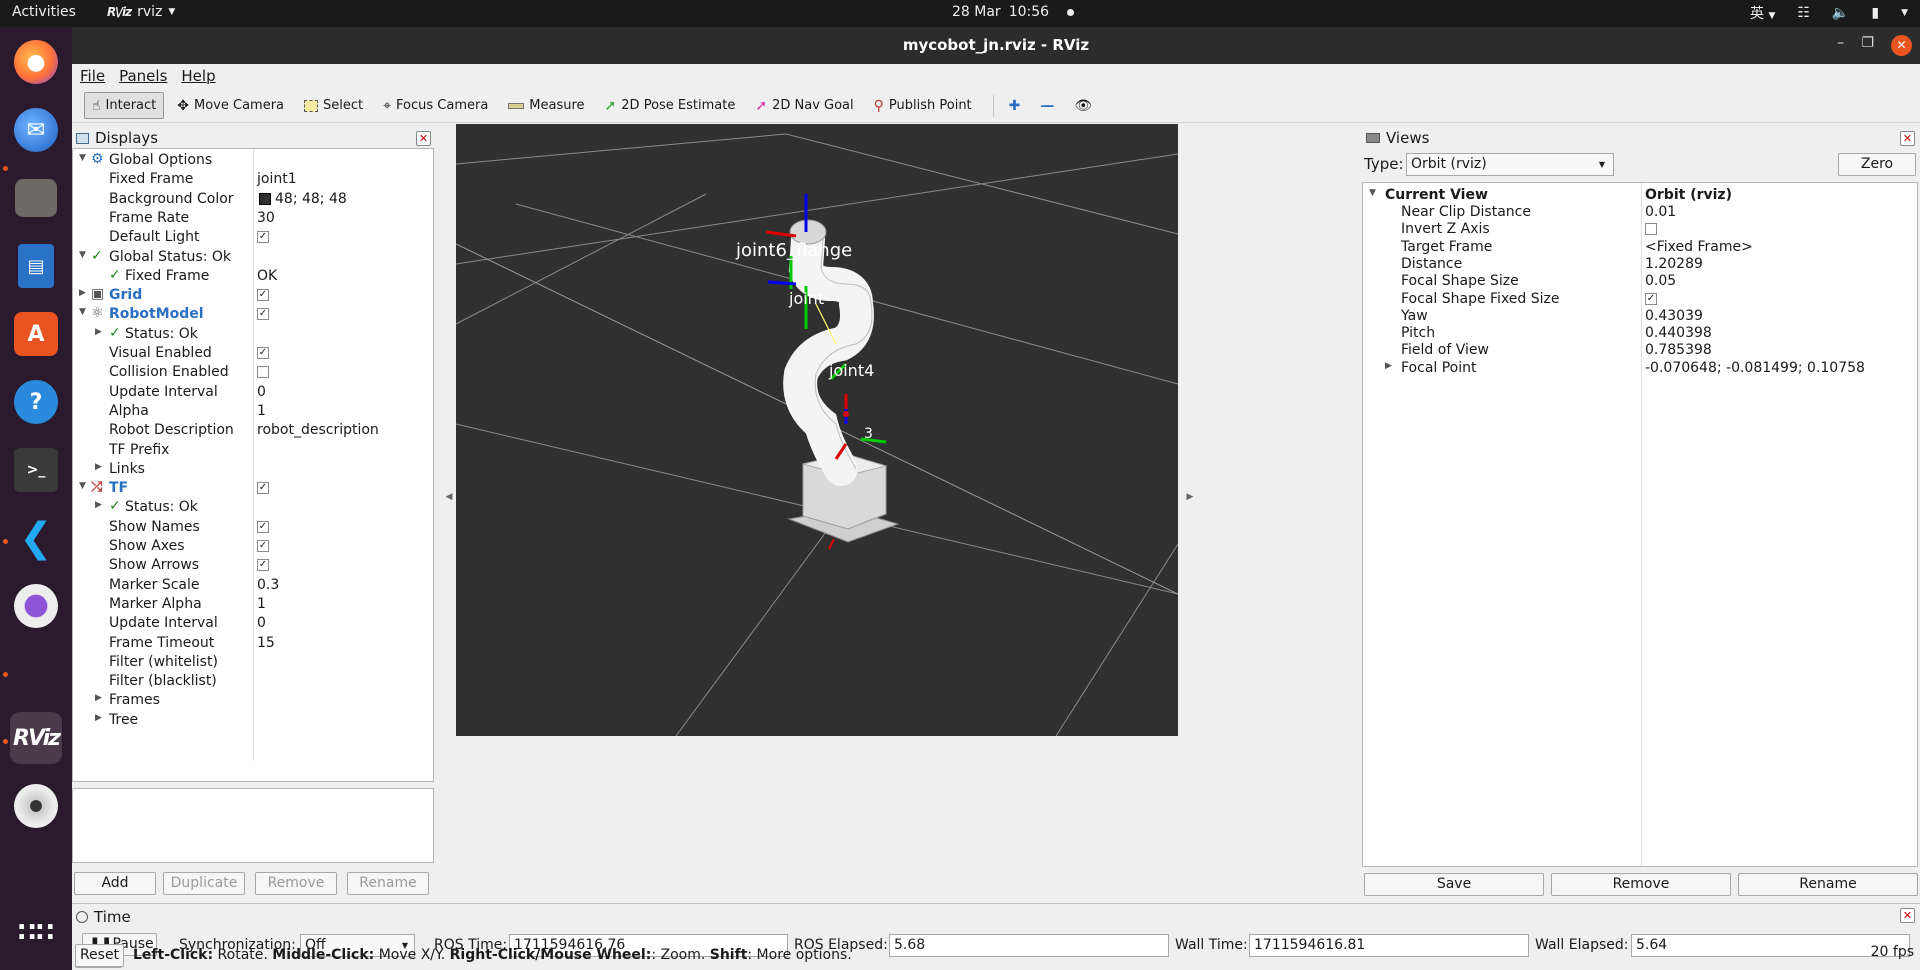 Image resolution: width=1920 pixels, height=970 pixels. I want to click on view-property-value: -0.070648; -0.081499; 0.10758, so click(1755, 368).